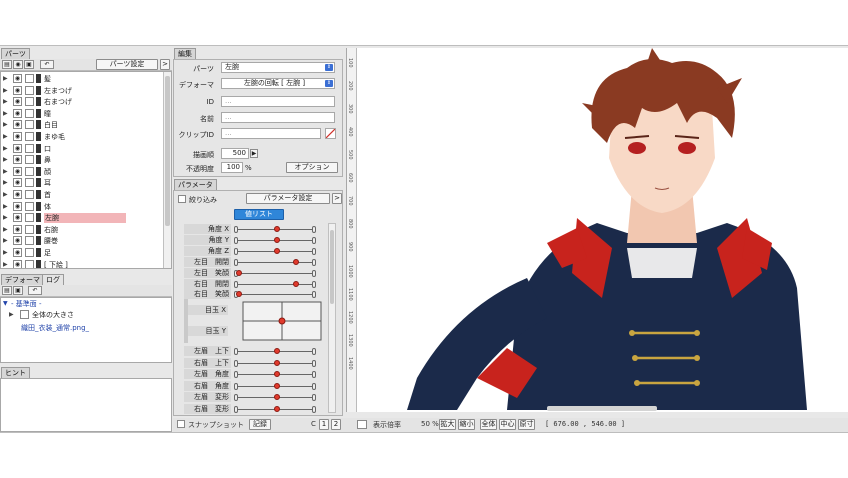  Describe the element at coordinates (81, 160) in the screenshot. I see `part-row: ▶ ◉ 鼻` at that location.